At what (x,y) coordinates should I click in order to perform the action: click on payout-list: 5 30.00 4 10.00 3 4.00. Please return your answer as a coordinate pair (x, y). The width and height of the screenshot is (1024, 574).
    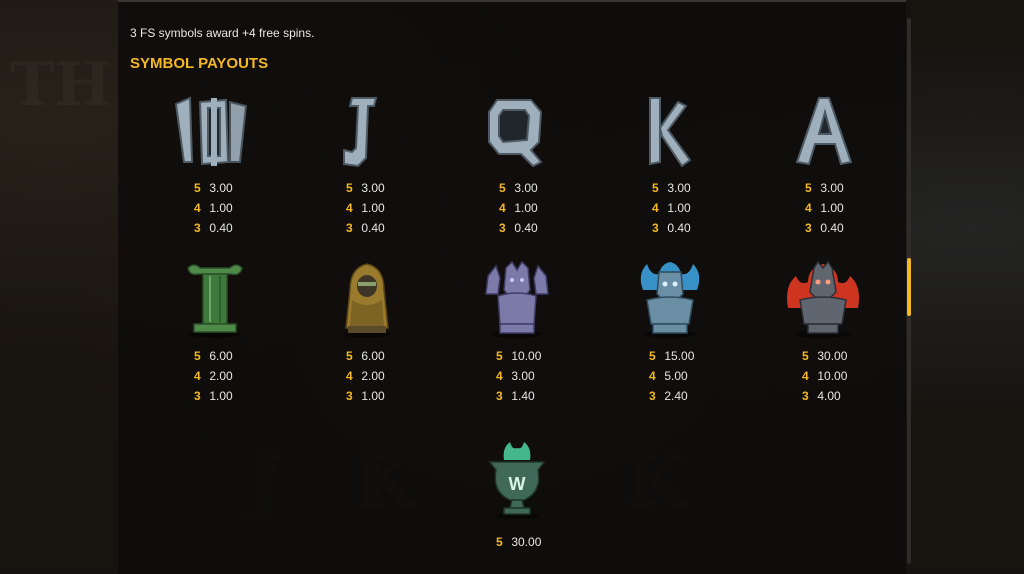
    Looking at the image, I should click on (824, 376).